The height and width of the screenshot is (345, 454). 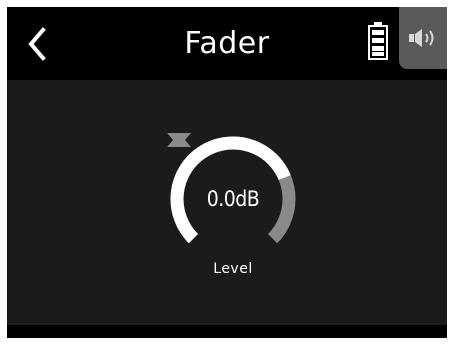 I want to click on speaker-icon, so click(x=421, y=38).